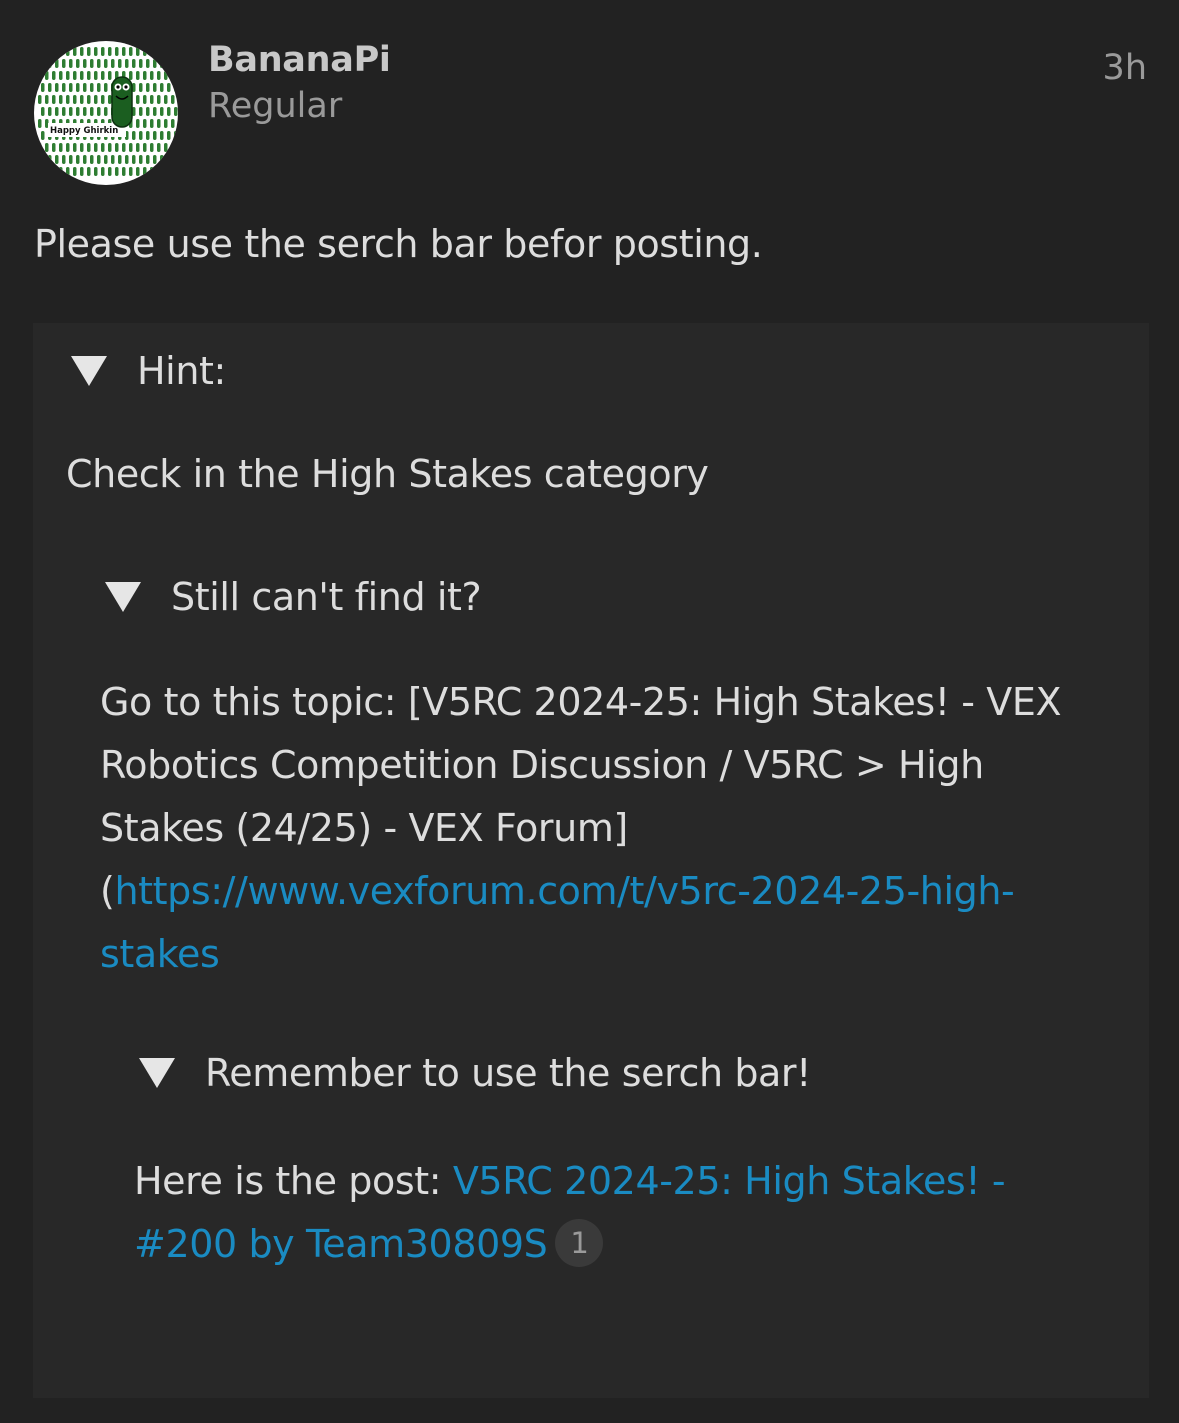 The width and height of the screenshot is (1179, 1423). Describe the element at coordinates (293, 1181) in the screenshot. I see `post-reference-text: Here is the post:` at that location.